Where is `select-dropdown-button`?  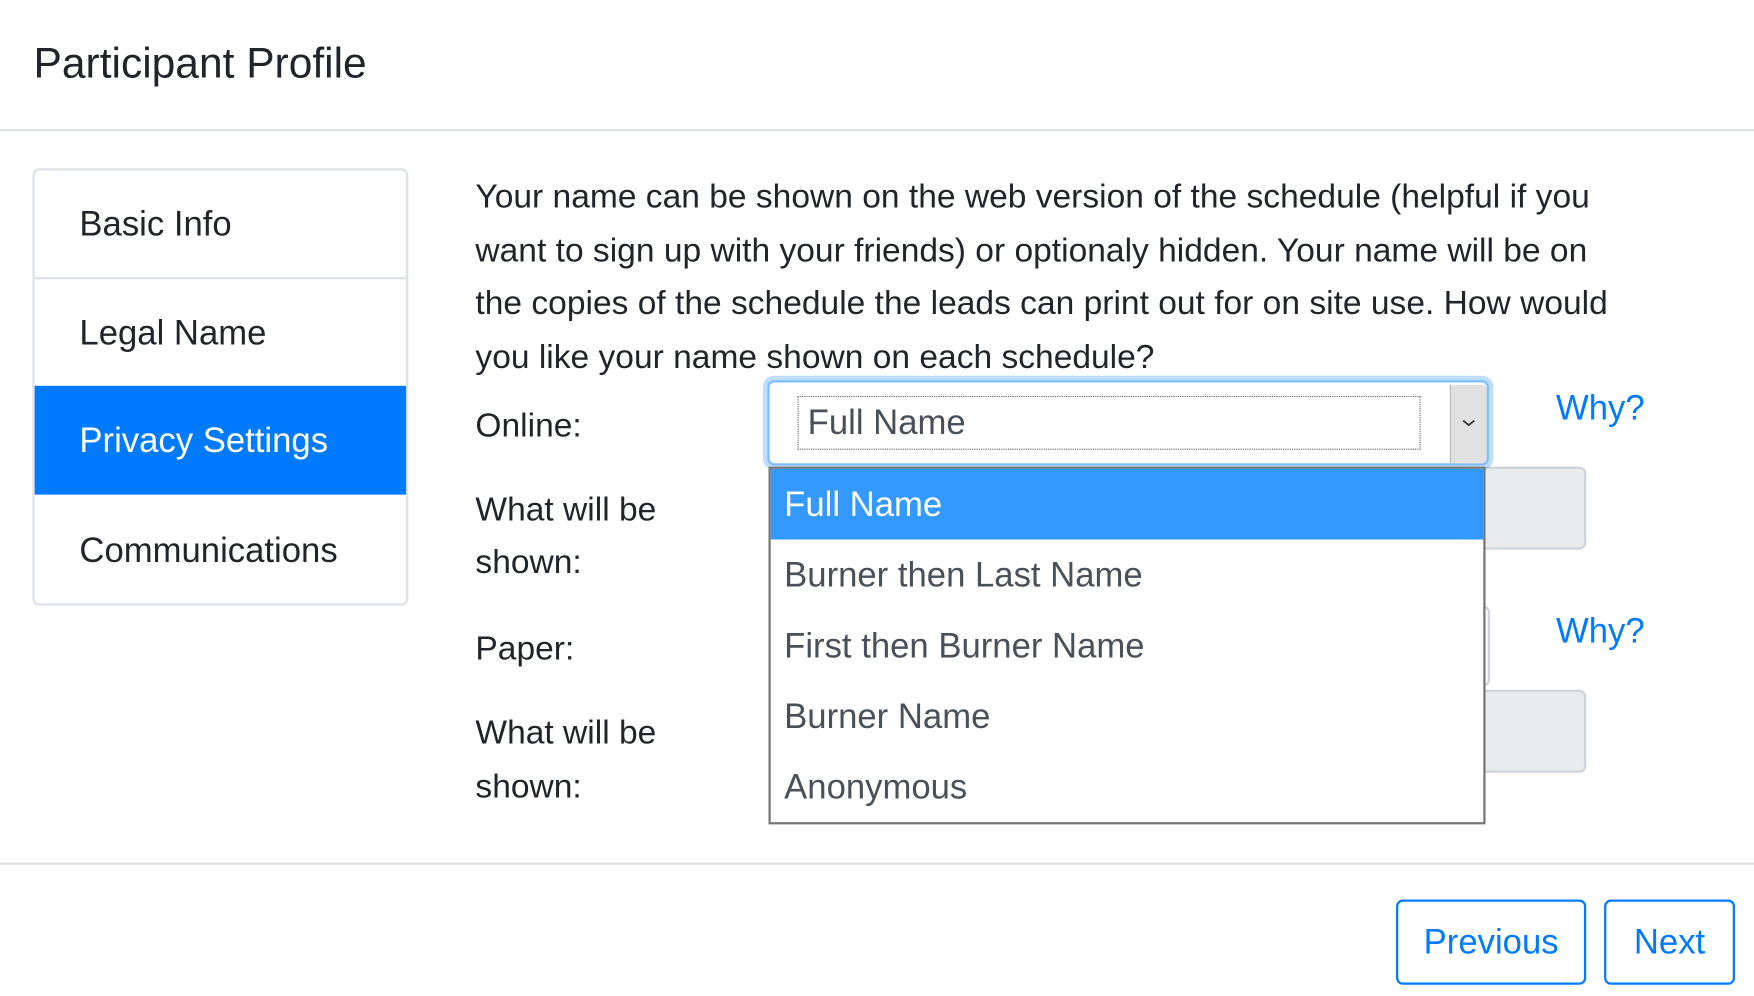
select-dropdown-button is located at coordinates (1468, 424).